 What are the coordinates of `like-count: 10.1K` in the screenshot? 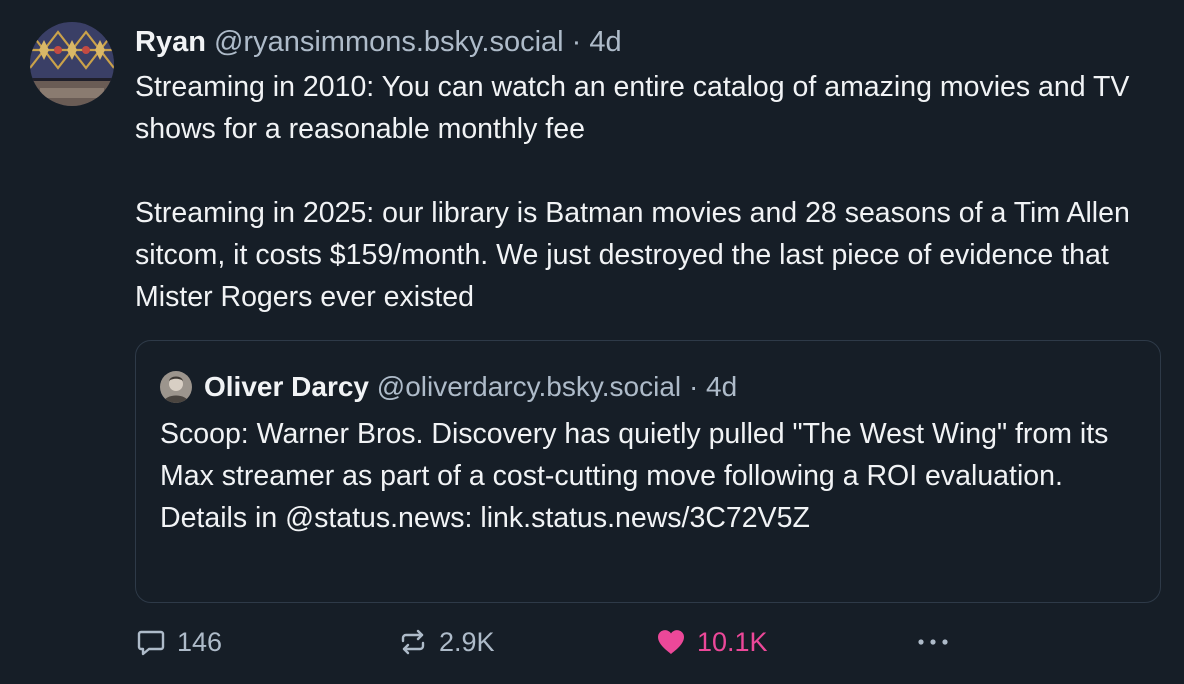 It's located at (732, 641).